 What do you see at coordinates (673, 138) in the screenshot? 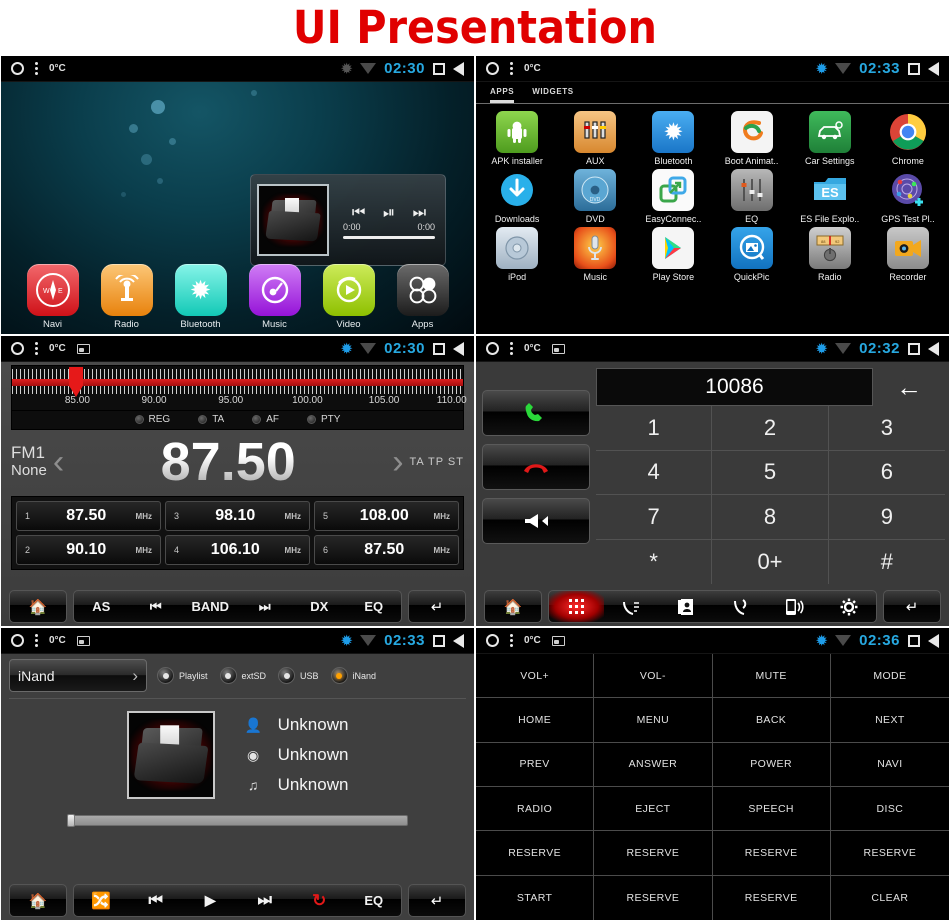
I see `app-item-bluetooth: ✹ Bluetooth` at bounding box center [673, 138].